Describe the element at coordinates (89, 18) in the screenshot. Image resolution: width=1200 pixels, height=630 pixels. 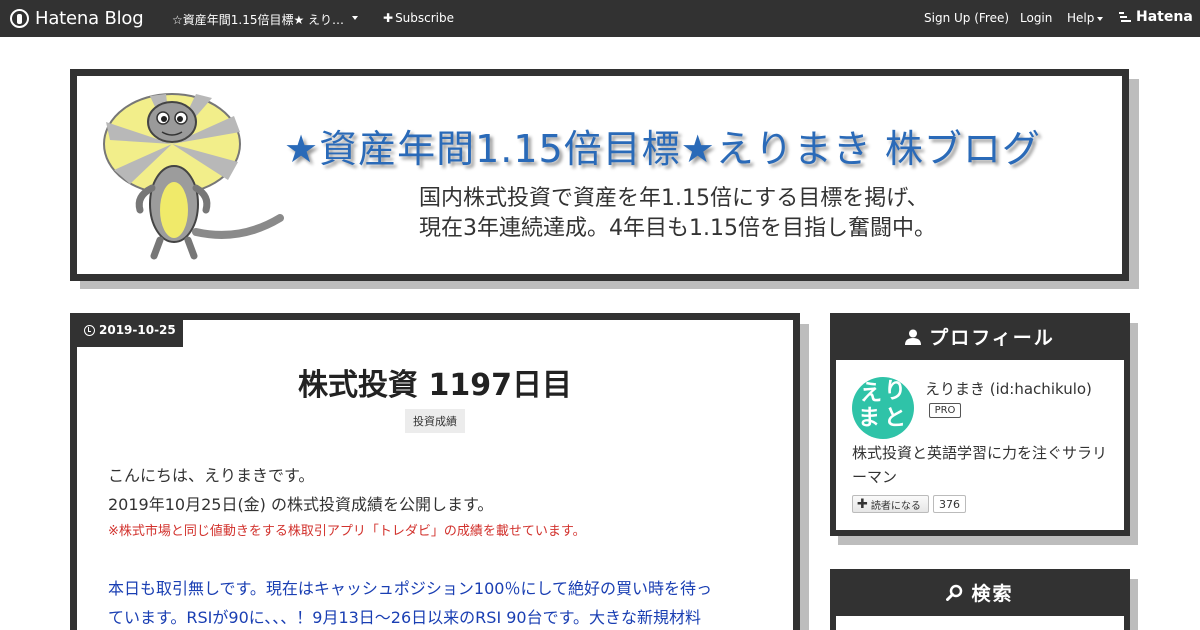
I see `logo-text: Hatena Blog` at that location.